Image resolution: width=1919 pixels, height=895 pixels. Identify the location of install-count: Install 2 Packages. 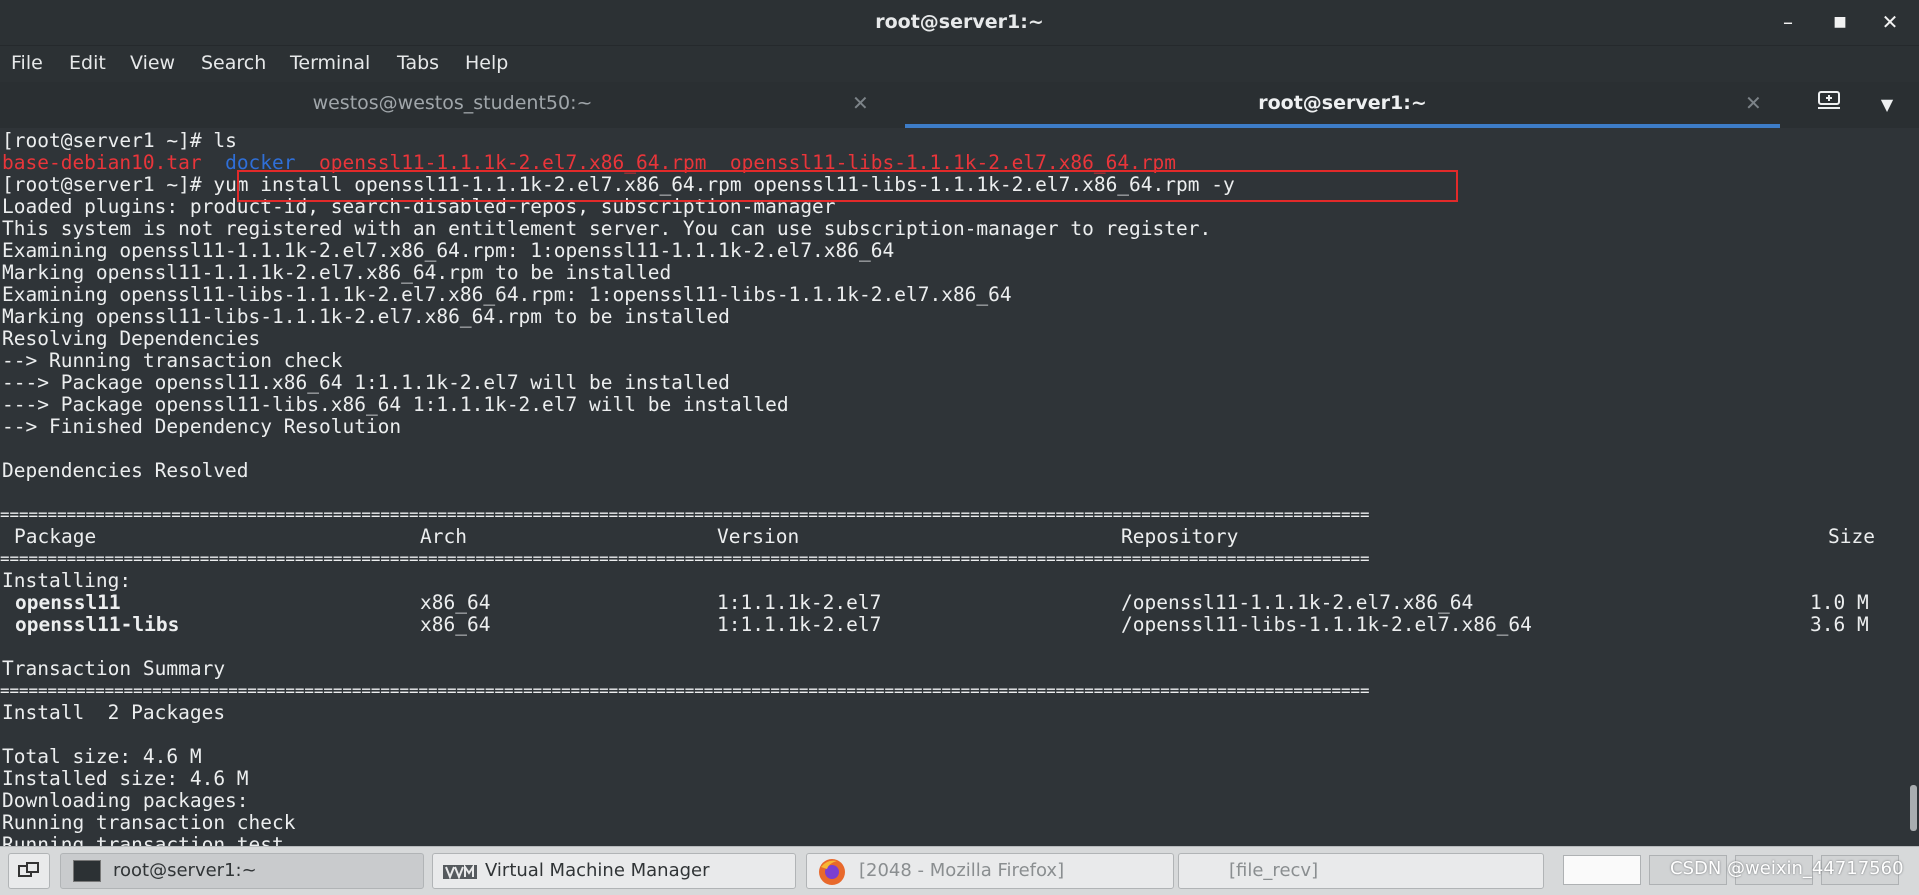
(114, 712).